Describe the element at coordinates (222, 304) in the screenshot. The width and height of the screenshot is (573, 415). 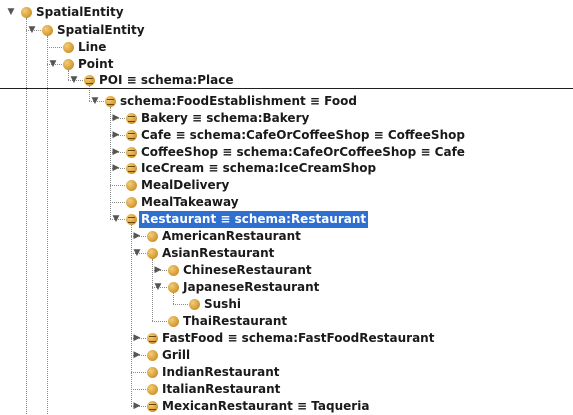
I see `tree-node-label: Sushi` at that location.